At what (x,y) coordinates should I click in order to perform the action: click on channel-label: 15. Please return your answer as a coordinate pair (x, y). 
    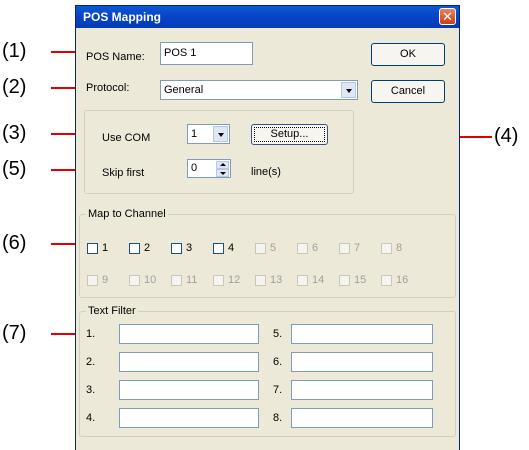
    Looking at the image, I should click on (360, 280).